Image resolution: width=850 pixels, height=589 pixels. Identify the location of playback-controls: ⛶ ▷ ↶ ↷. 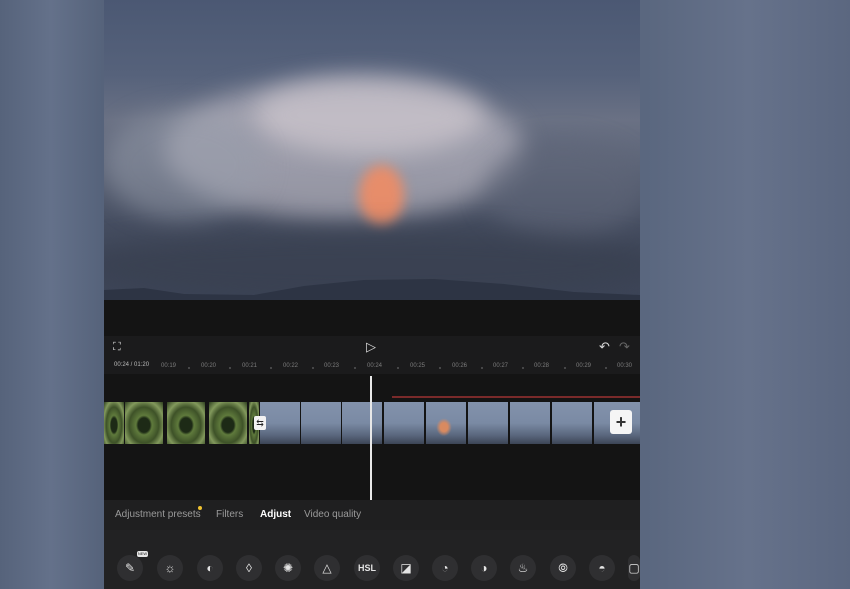
(372, 347).